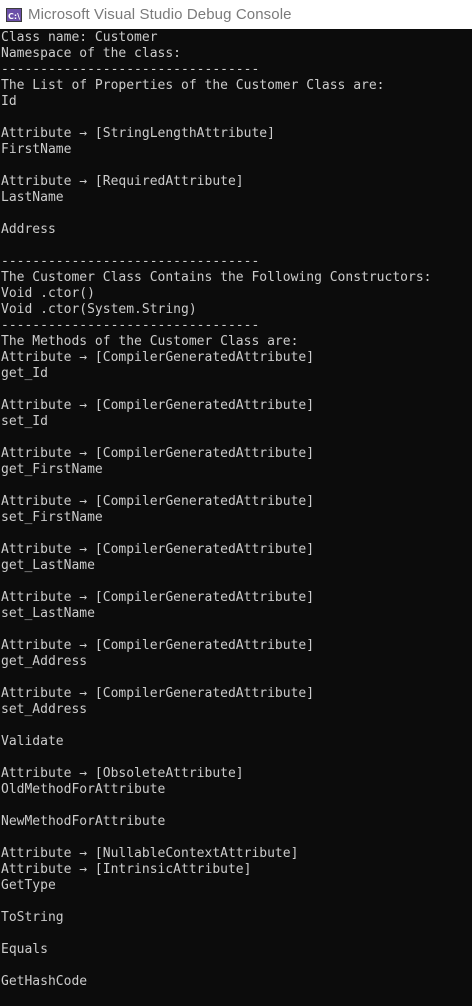  Describe the element at coordinates (150, 853) in the screenshot. I see `console-line: Attribute → [NullableContextAttribute]` at that location.